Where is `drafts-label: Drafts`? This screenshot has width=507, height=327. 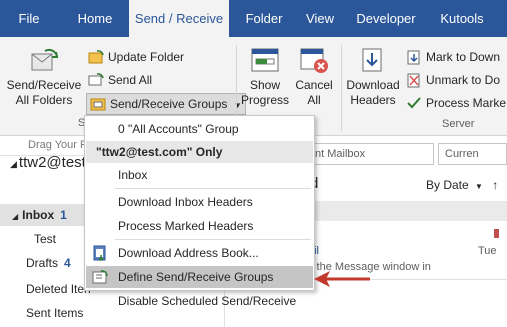
drafts-label: Drafts is located at coordinates (42, 263).